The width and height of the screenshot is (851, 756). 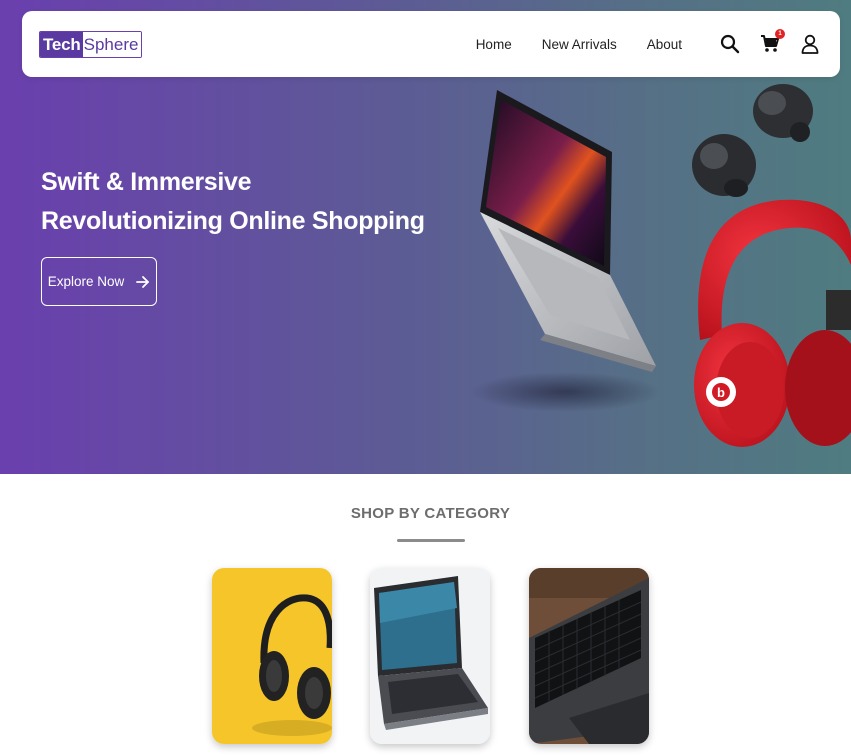 I want to click on cart-icon: 1, so click(x=771, y=42).